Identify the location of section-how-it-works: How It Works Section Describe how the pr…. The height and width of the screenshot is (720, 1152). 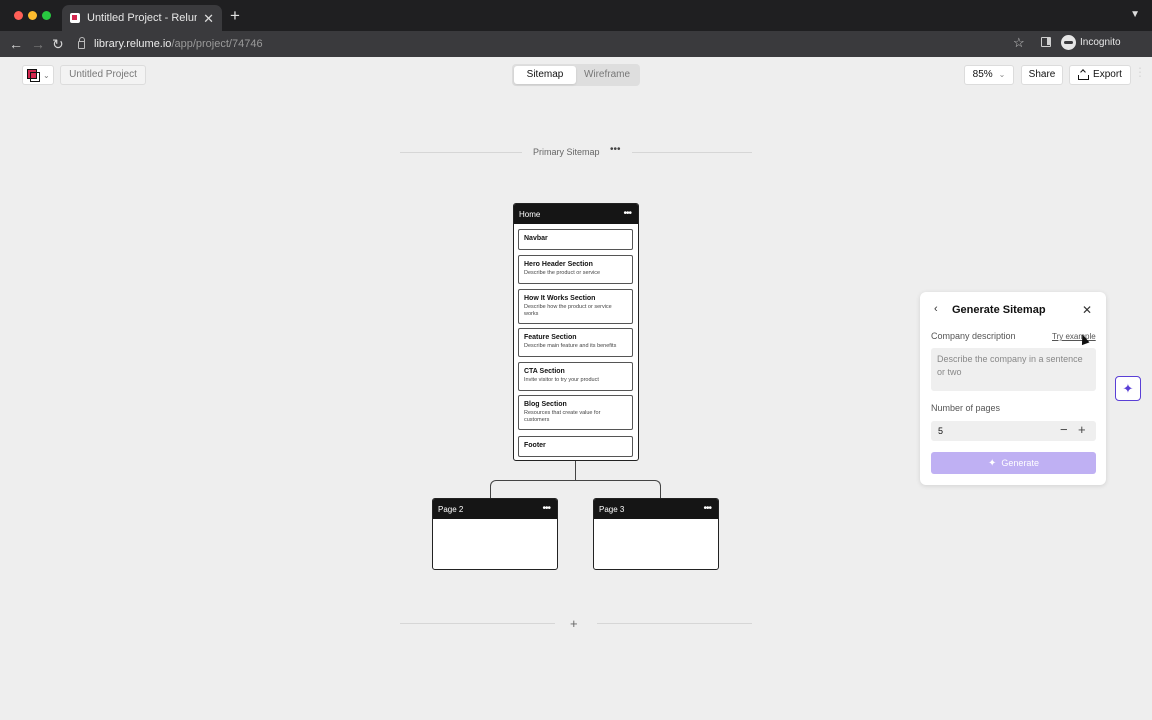
(575, 306).